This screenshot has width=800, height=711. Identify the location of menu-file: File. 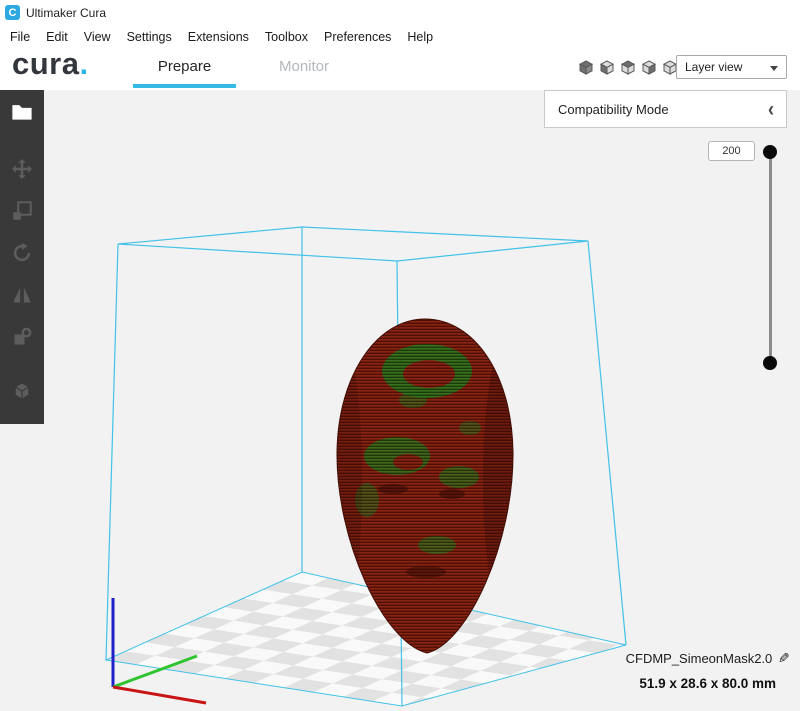
(20, 37).